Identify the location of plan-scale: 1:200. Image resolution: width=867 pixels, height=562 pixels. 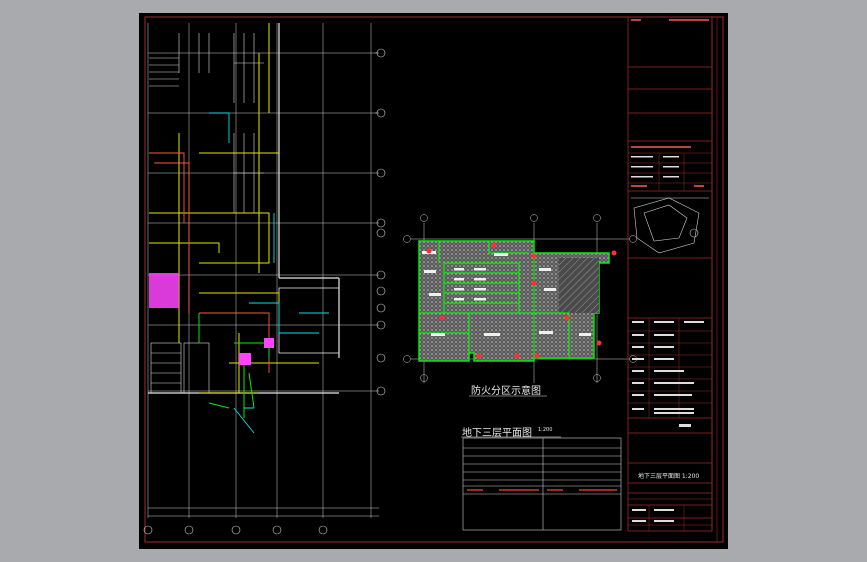
(545, 430).